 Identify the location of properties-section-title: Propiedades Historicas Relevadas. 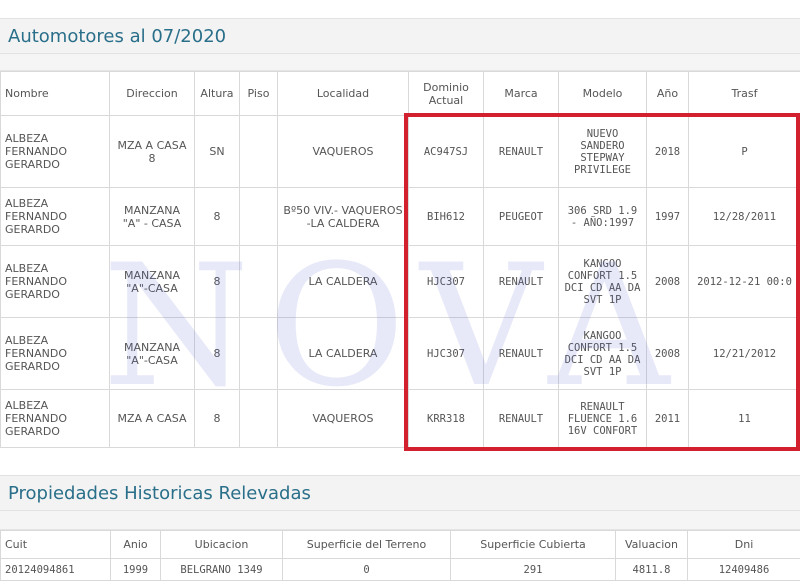
(159, 493).